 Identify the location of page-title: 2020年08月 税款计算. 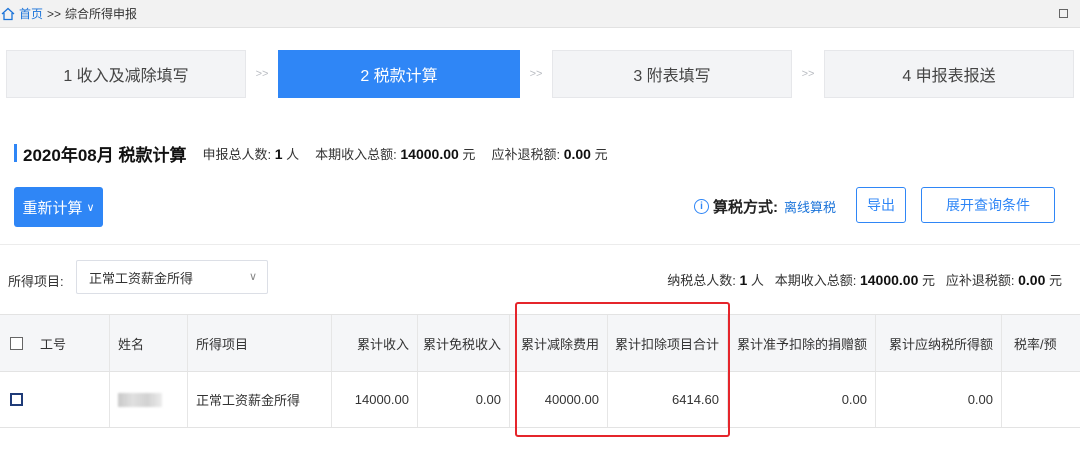
(105, 155).